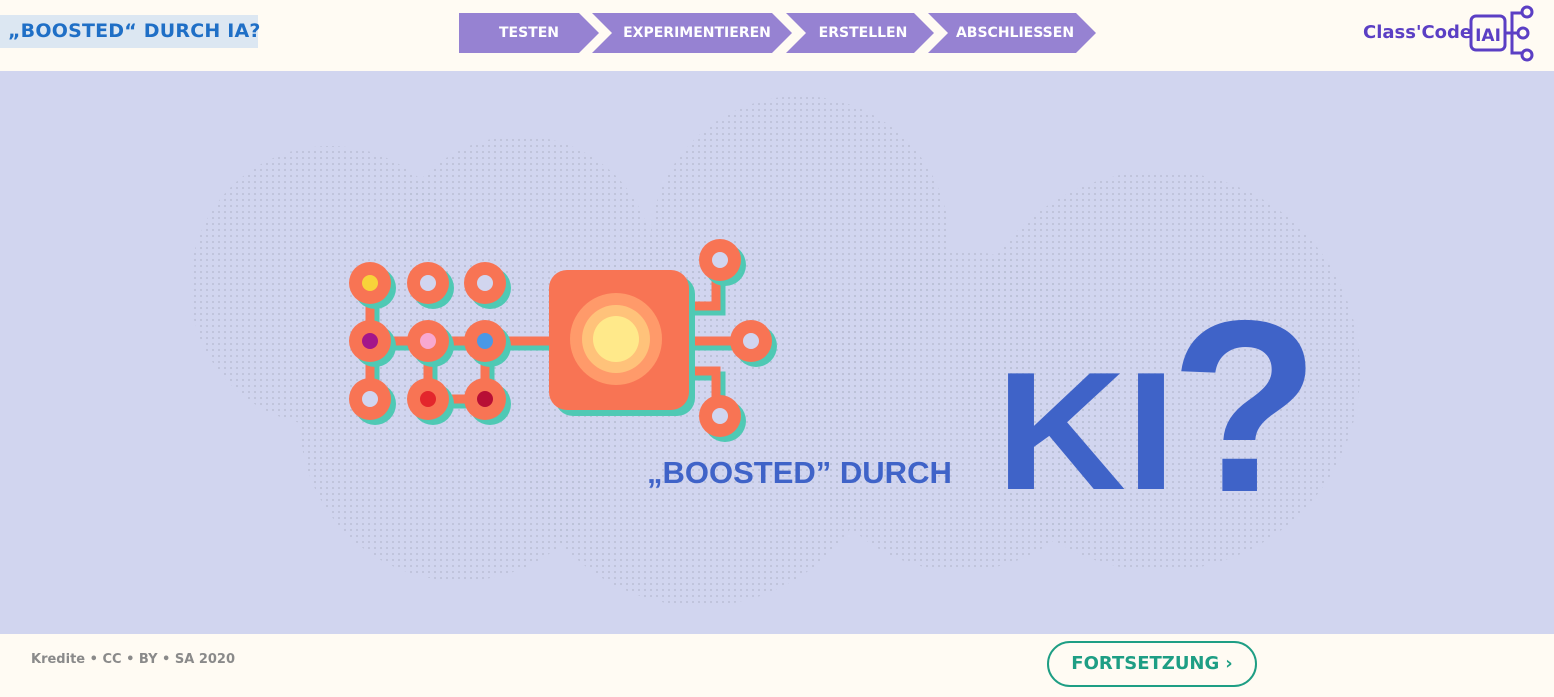 This screenshot has height=697, width=1554. What do you see at coordinates (1418, 32) in the screenshot?
I see `logo-text: Class'Code` at bounding box center [1418, 32].